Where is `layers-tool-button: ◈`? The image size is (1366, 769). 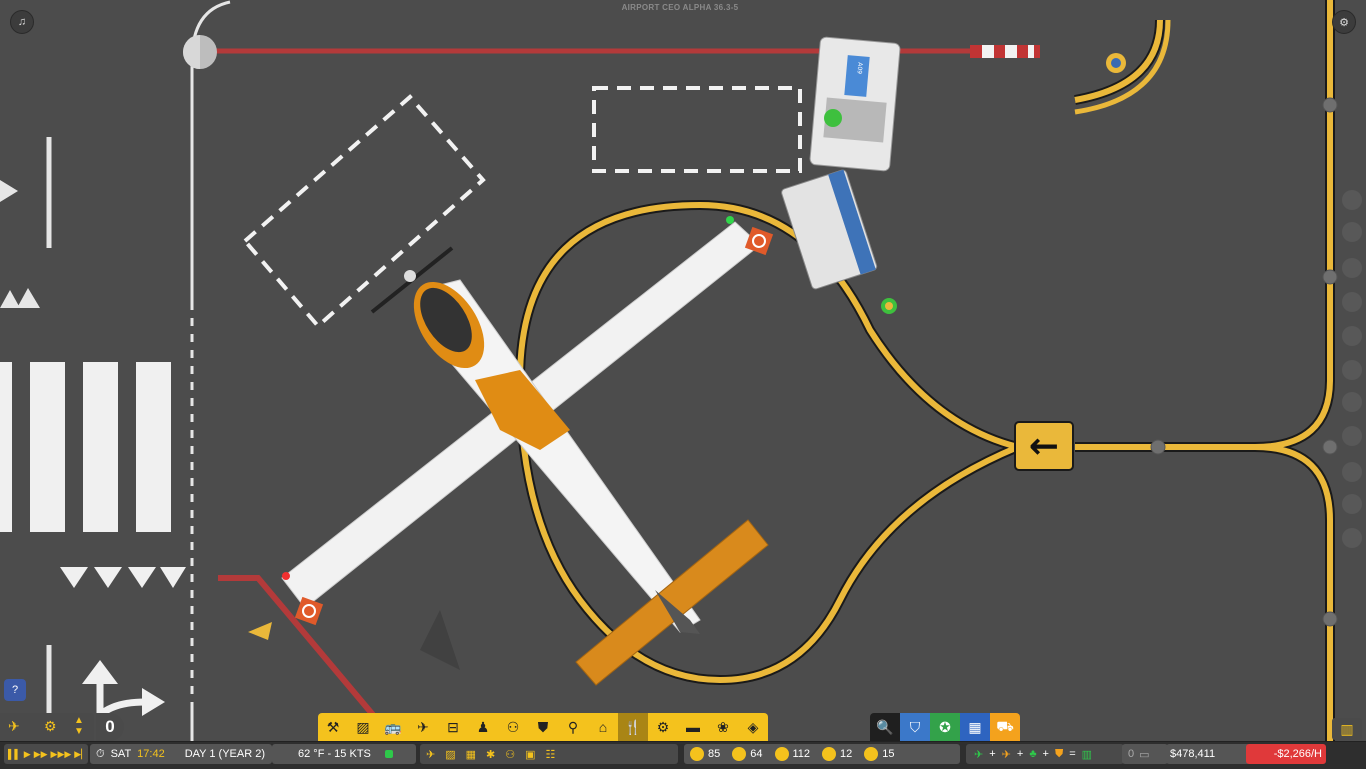
layers-tool-button: ◈ is located at coordinates (753, 727).